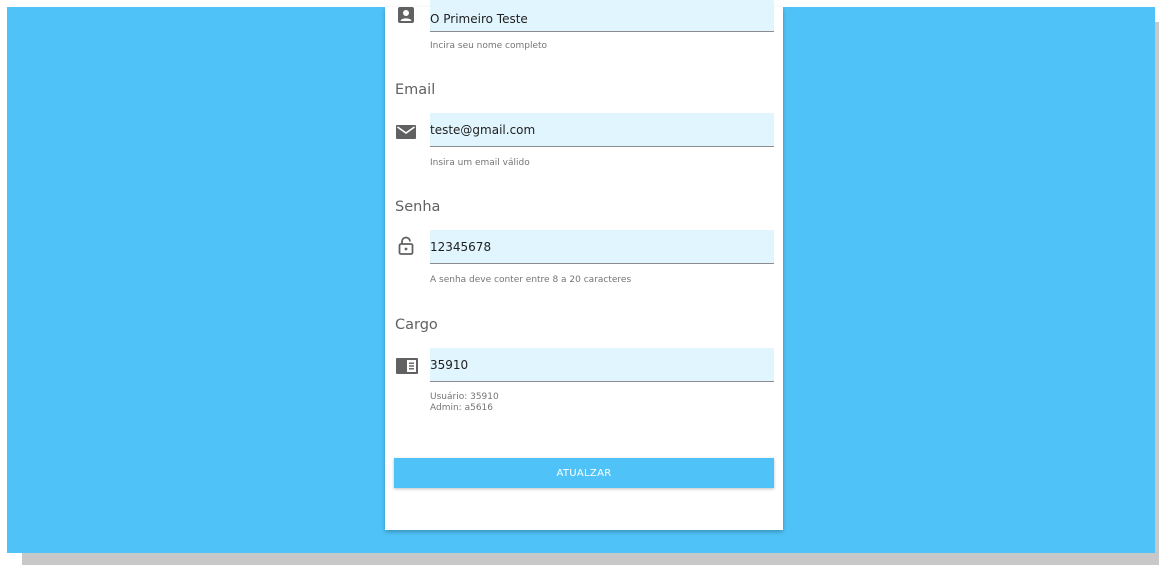 This screenshot has height=565, width=1169. Describe the element at coordinates (464, 397) in the screenshot. I see `role-helper-user: Usuário: 35910` at that location.